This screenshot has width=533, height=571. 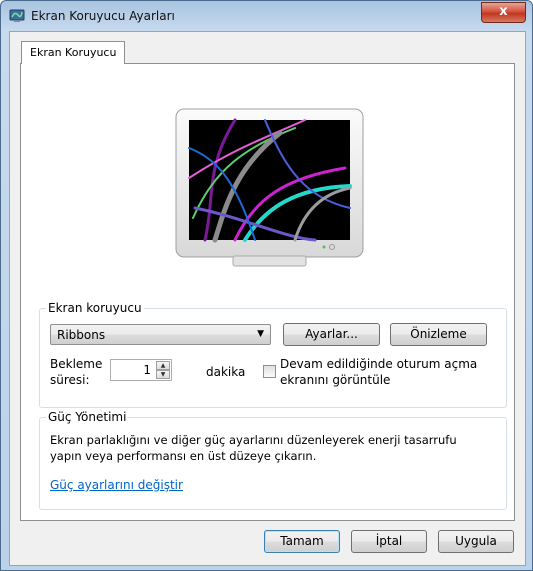 I want to click on wait-label-line1: Bekleme, so click(x=76, y=364).